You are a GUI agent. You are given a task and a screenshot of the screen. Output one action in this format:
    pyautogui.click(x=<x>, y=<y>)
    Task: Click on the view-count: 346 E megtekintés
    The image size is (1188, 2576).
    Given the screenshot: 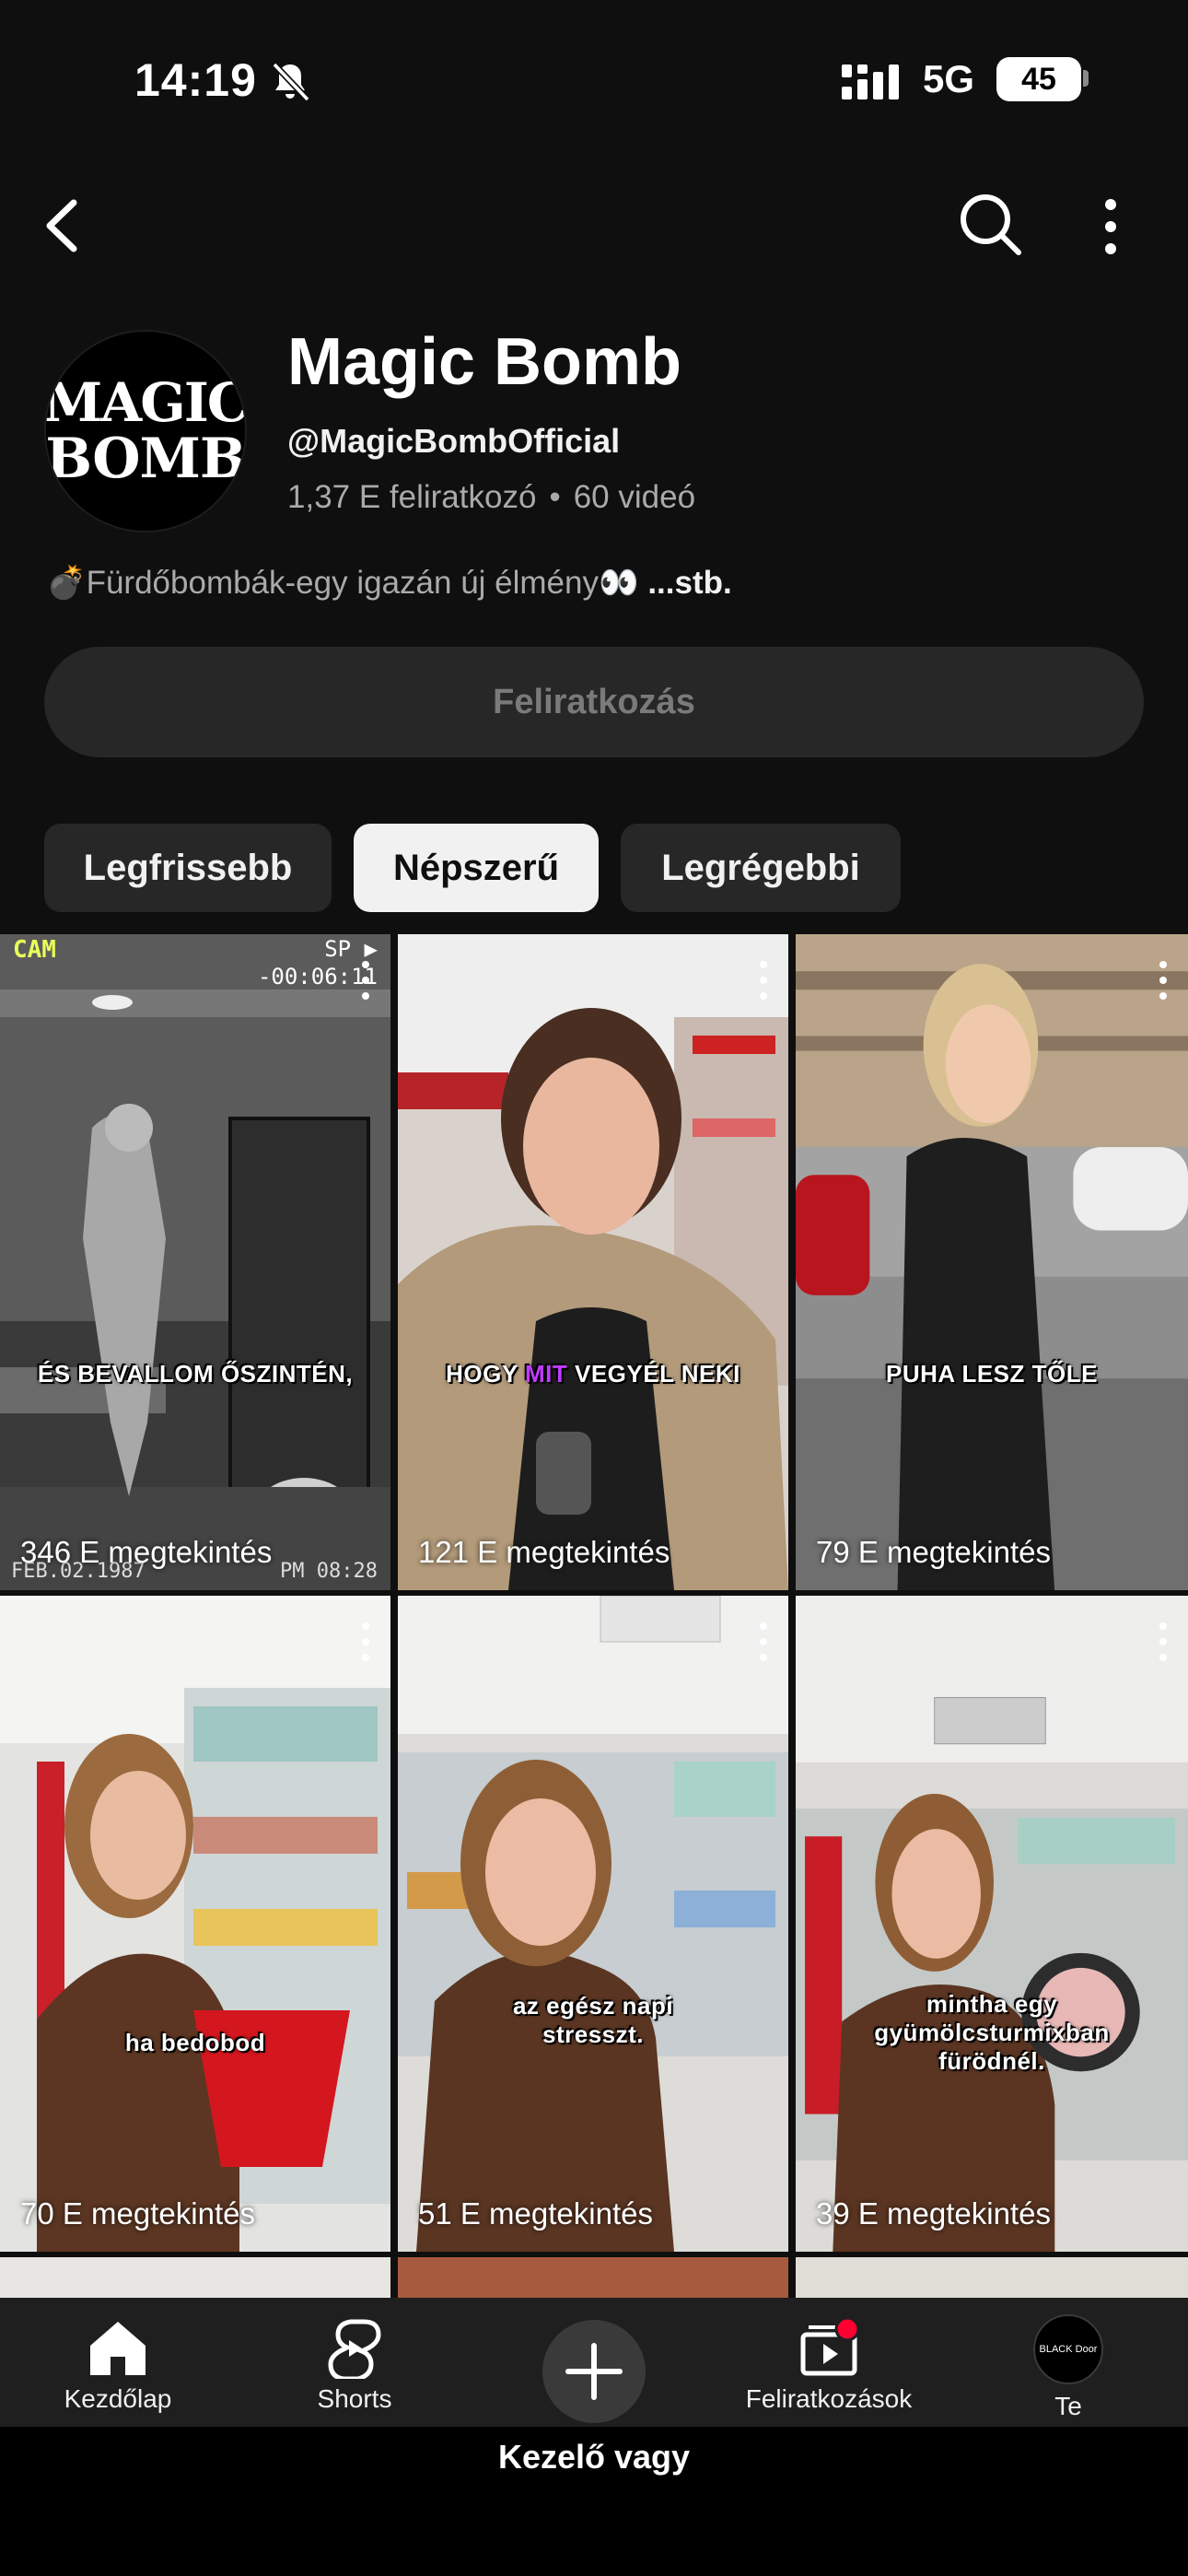 What is the action you would take?
    pyautogui.click(x=146, y=1552)
    